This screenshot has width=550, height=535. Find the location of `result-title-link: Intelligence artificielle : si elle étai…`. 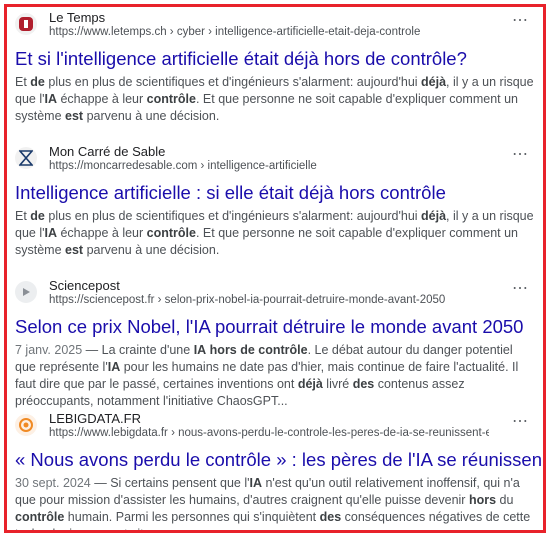

result-title-link: Intelligence artificielle : si elle étai… is located at coordinates (230, 193).